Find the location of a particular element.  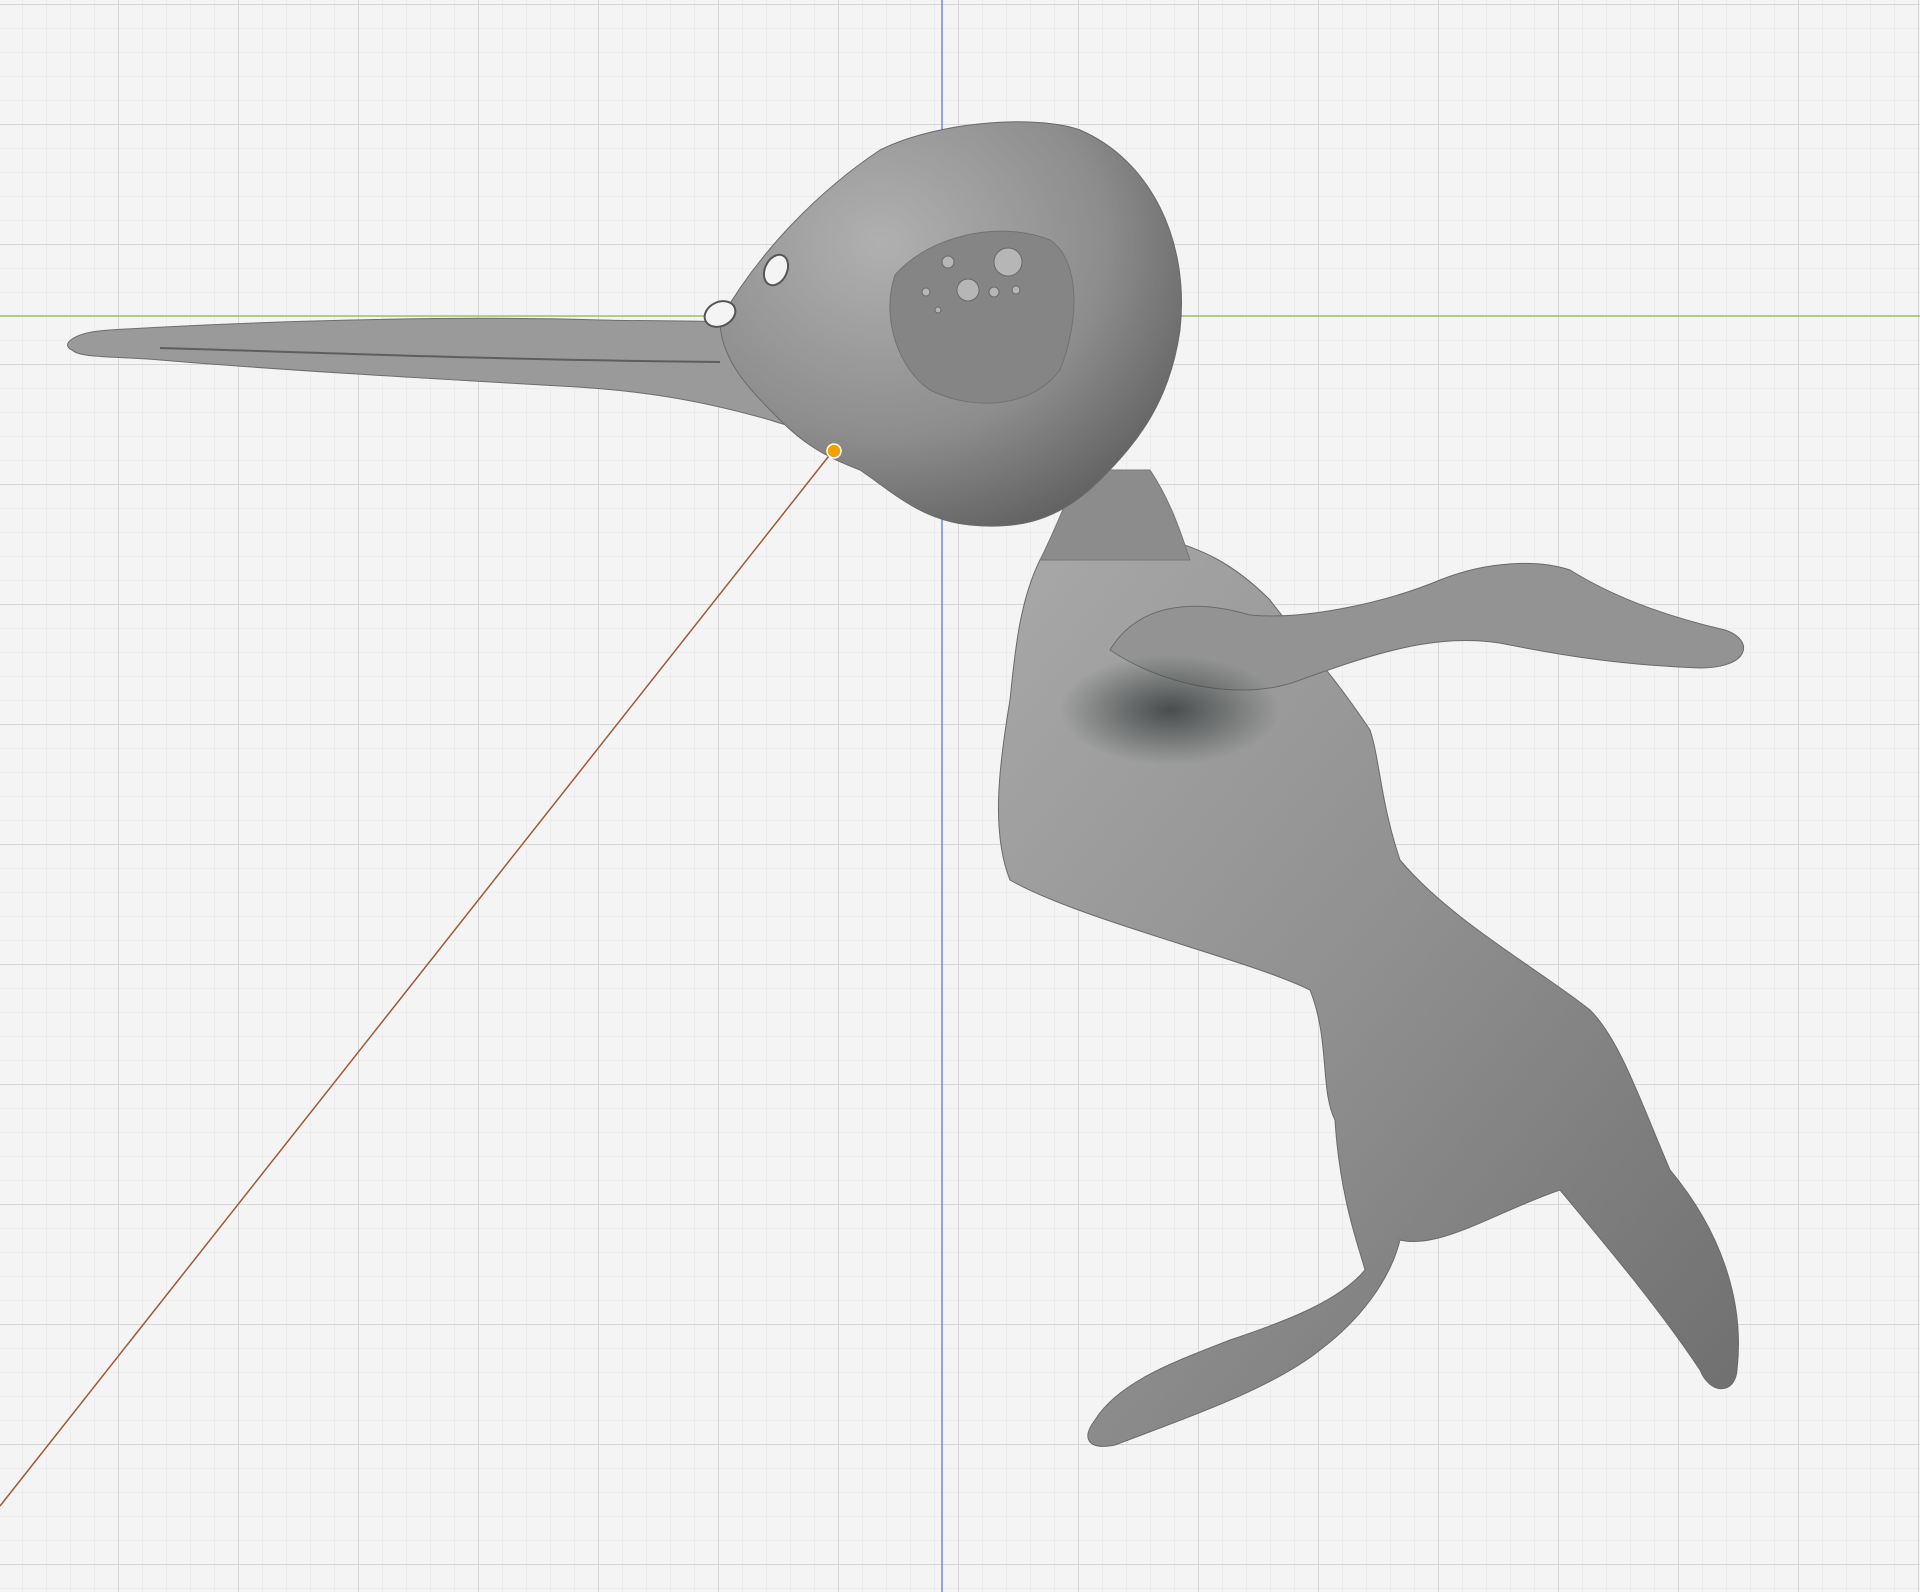

object-origin-dot is located at coordinates (834, 451).